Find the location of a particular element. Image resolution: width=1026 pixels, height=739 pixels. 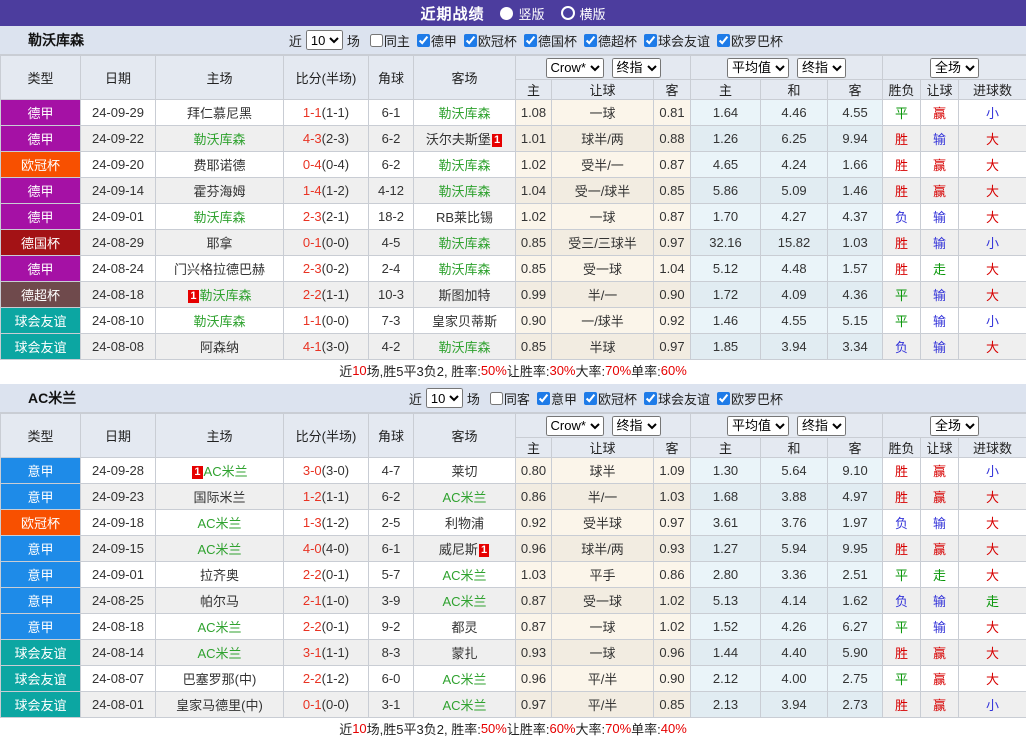

layout-radio-horizontal: 横版 is located at coordinates (583, 13).